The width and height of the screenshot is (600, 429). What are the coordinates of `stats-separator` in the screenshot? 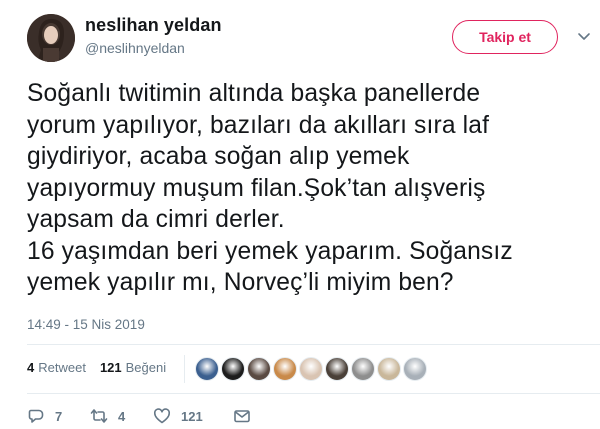 It's located at (184, 369).